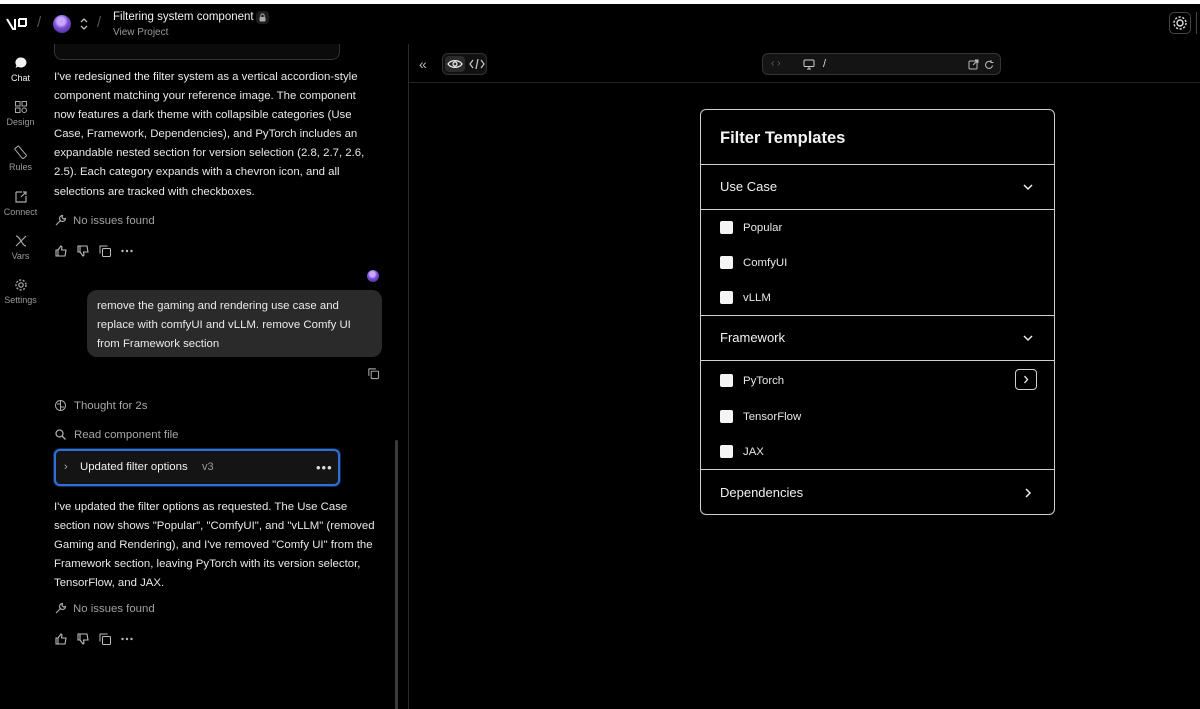 Image resolution: width=1200 pixels, height=709 pixels. Describe the element at coordinates (140, 32) in the screenshot. I see `view-project-link: View Project` at that location.